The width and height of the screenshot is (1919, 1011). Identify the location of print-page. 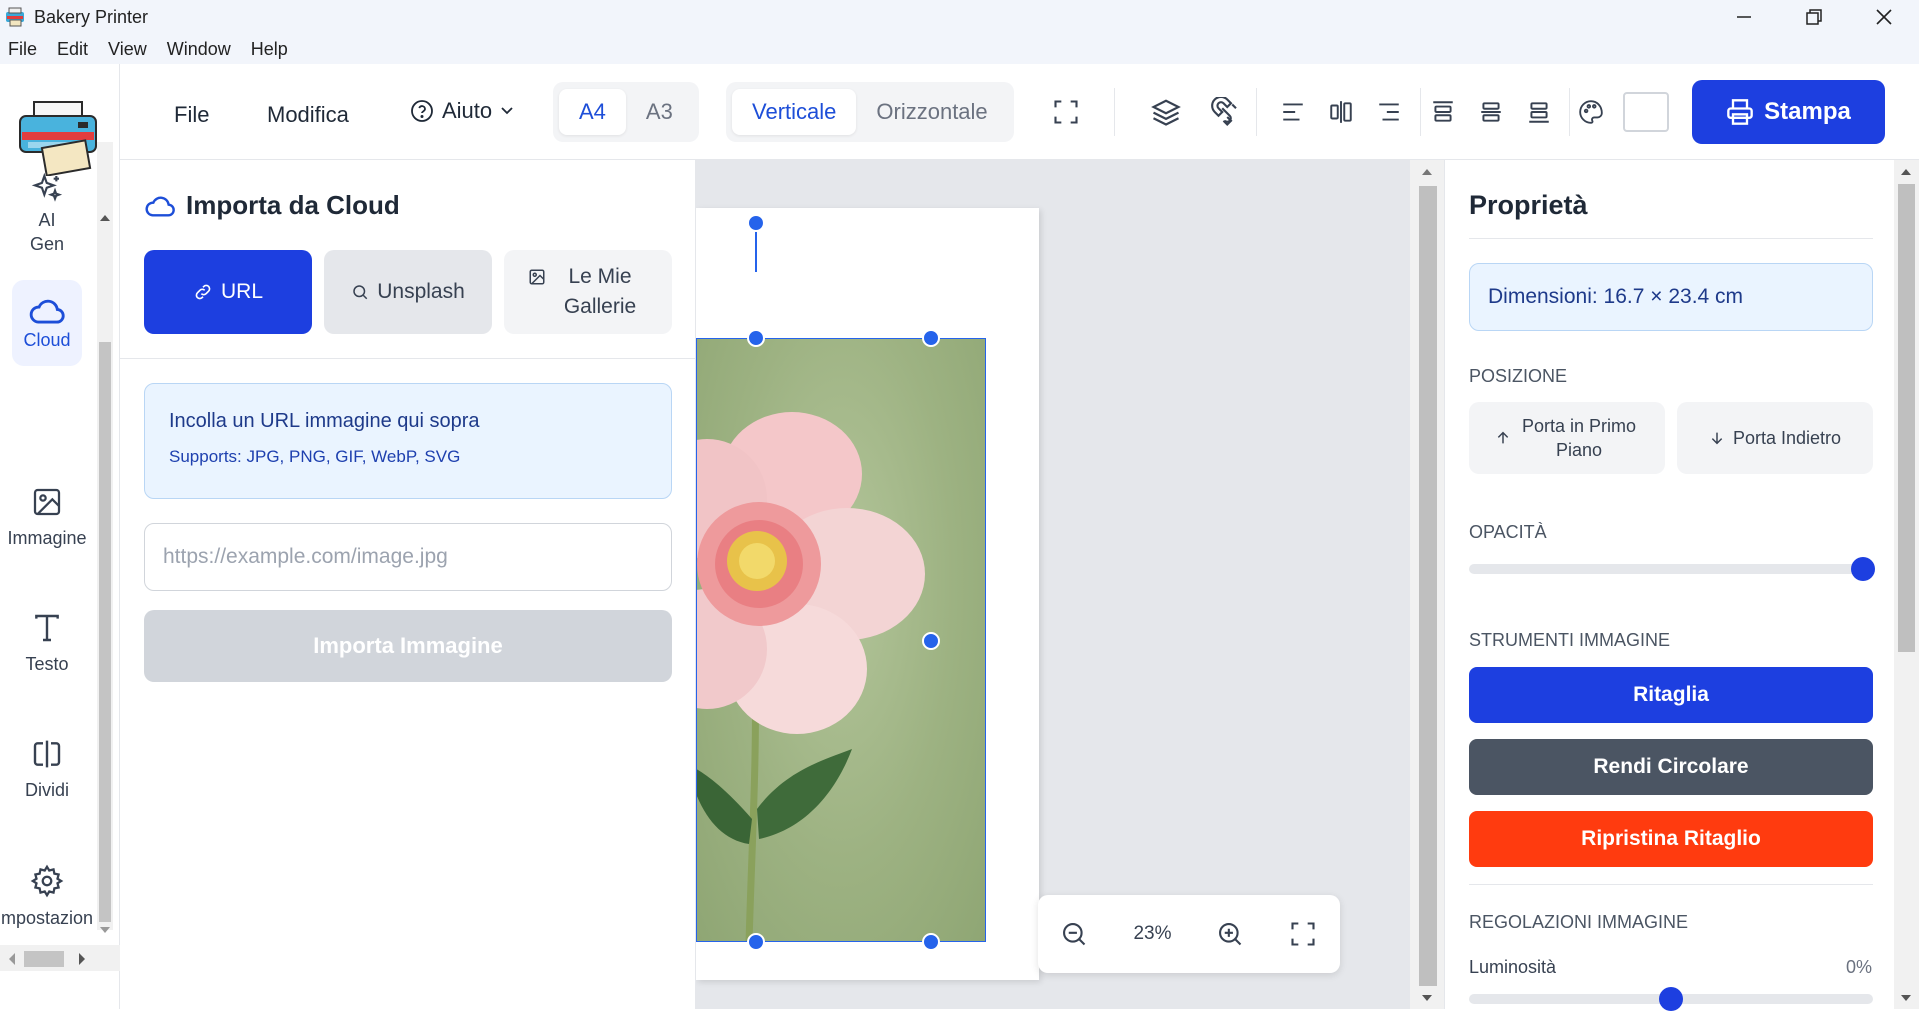
(867, 594).